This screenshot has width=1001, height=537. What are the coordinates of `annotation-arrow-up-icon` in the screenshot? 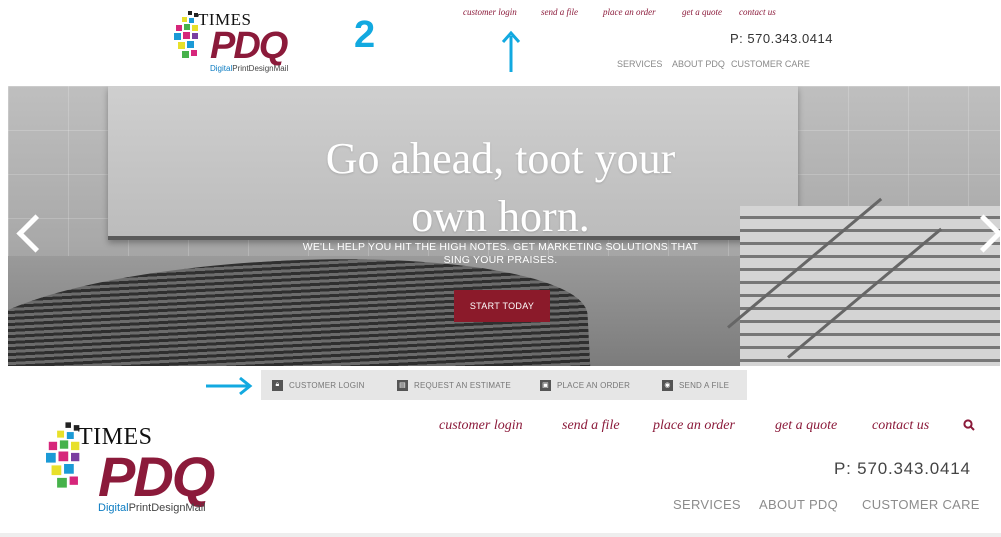 It's located at (511, 51).